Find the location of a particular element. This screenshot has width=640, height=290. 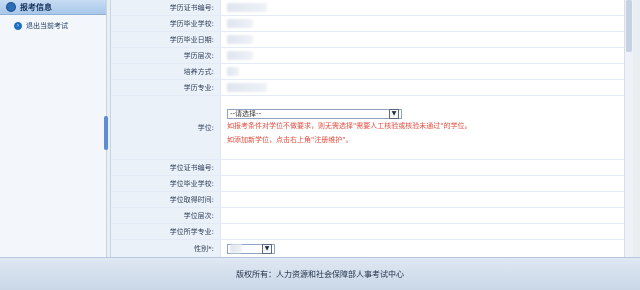

sidebar-header: 报考信息 is located at coordinates (53, 7).